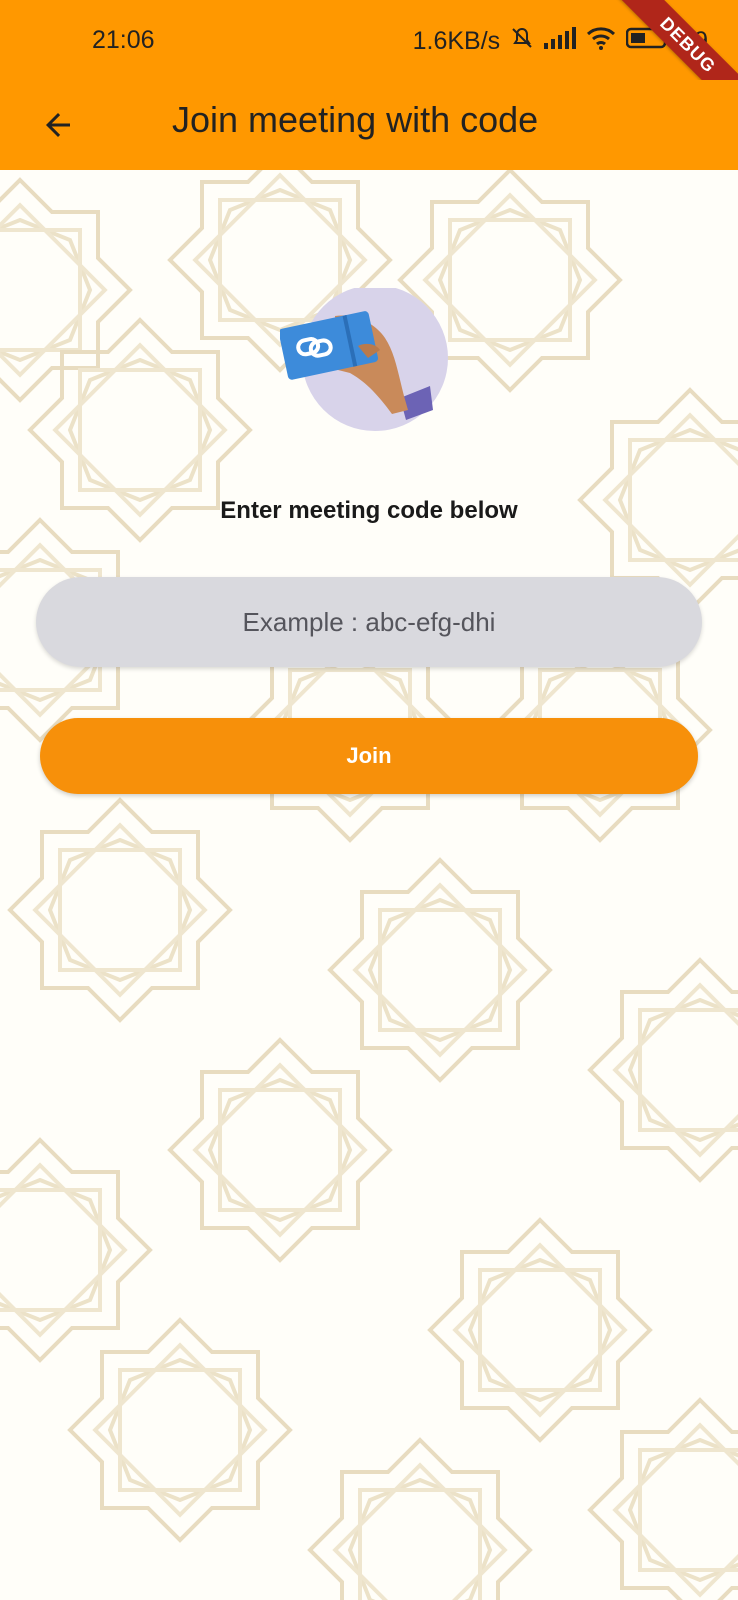 The height and width of the screenshot is (1600, 738). Describe the element at coordinates (560, 41) in the screenshot. I see `signal-icon` at that location.